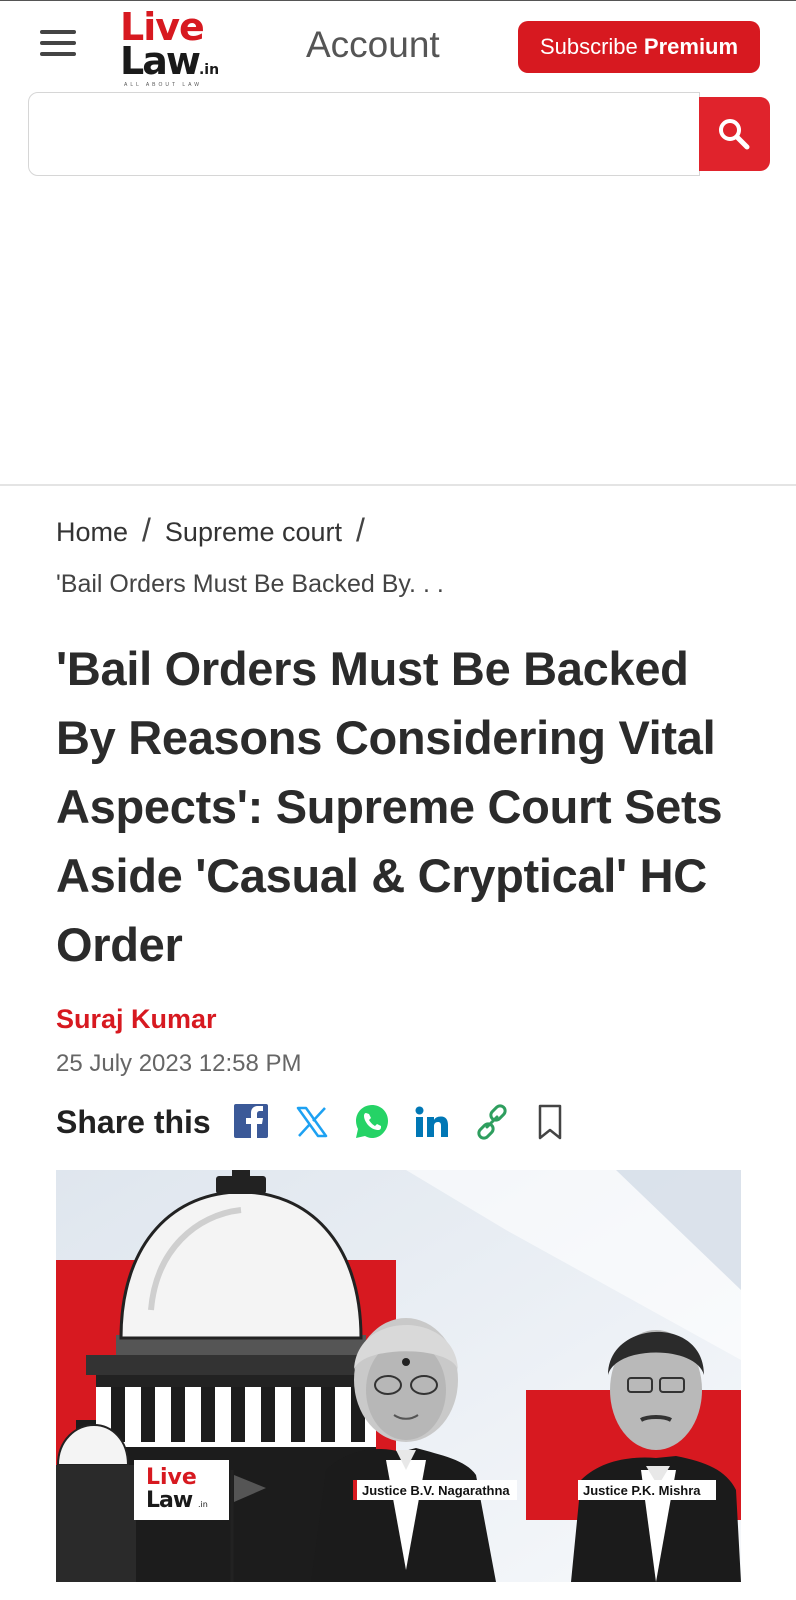 The image size is (796, 1600). What do you see at coordinates (252, 1122) in the screenshot?
I see `facebook-icon` at bounding box center [252, 1122].